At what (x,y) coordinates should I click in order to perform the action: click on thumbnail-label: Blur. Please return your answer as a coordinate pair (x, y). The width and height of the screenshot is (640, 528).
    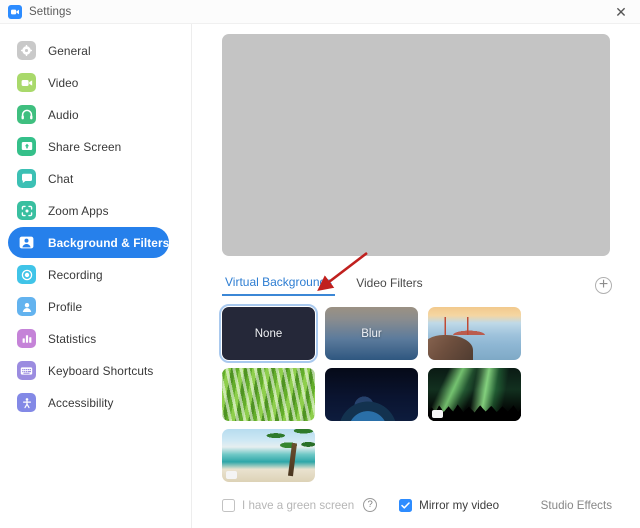
    Looking at the image, I should click on (371, 333).